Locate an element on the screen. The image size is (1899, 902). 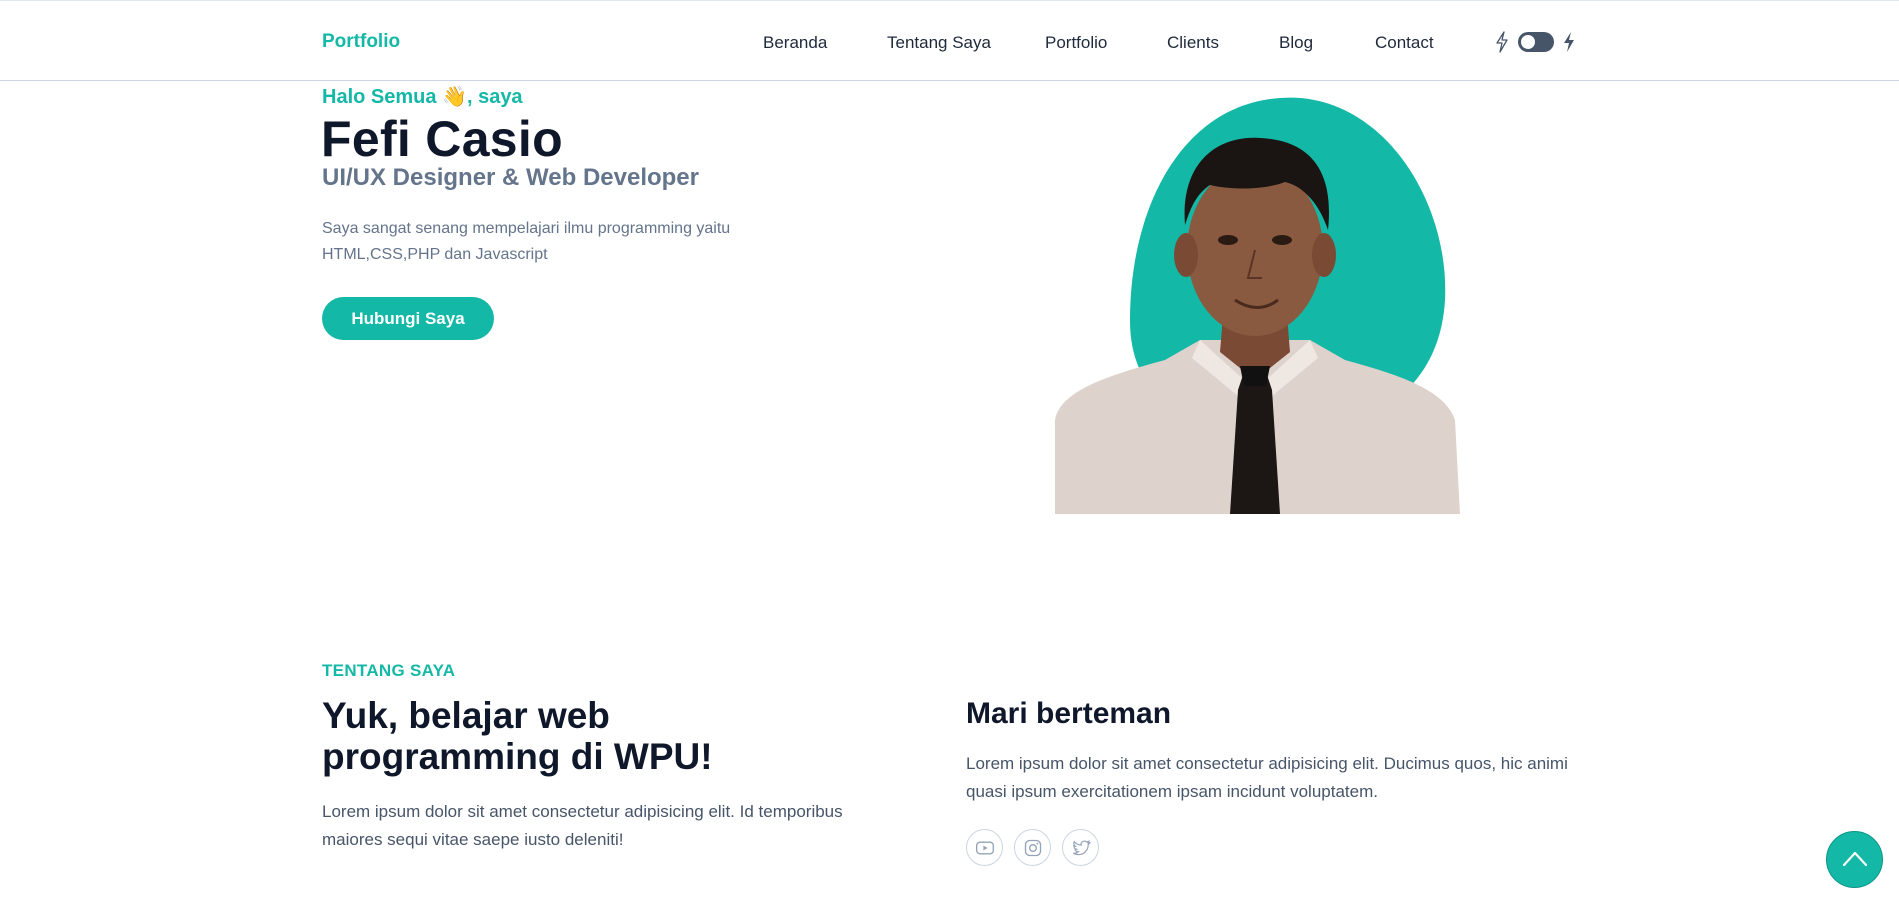
twitter-icon is located at coordinates (1081, 847).